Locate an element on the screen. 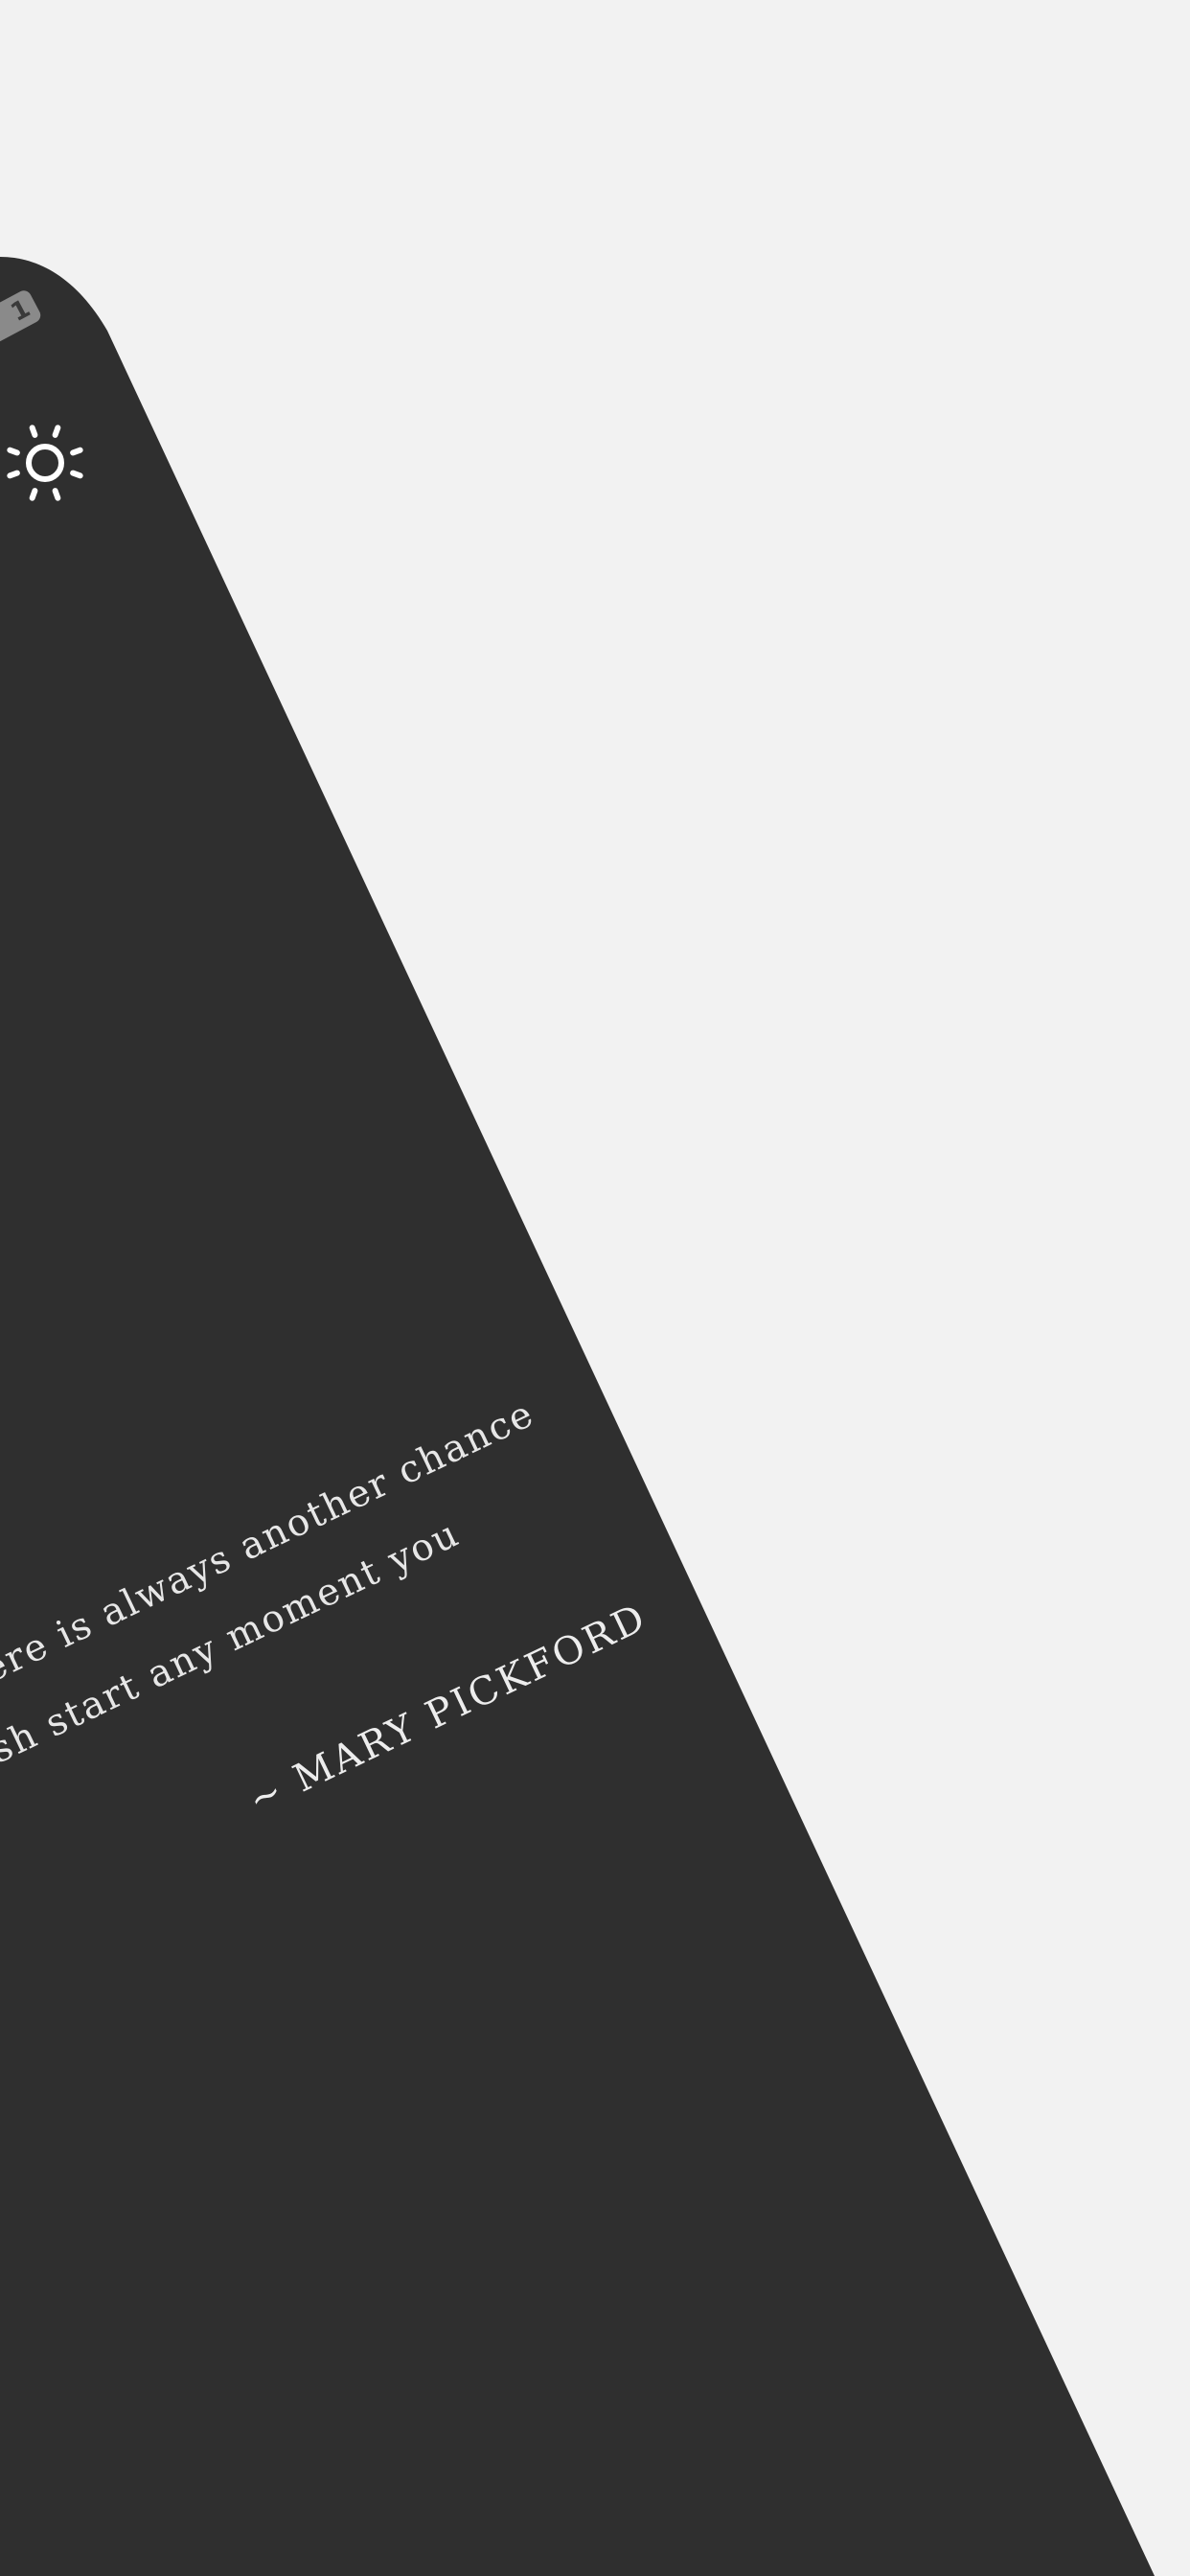  count-badge-label: 1 is located at coordinates (20, 310).